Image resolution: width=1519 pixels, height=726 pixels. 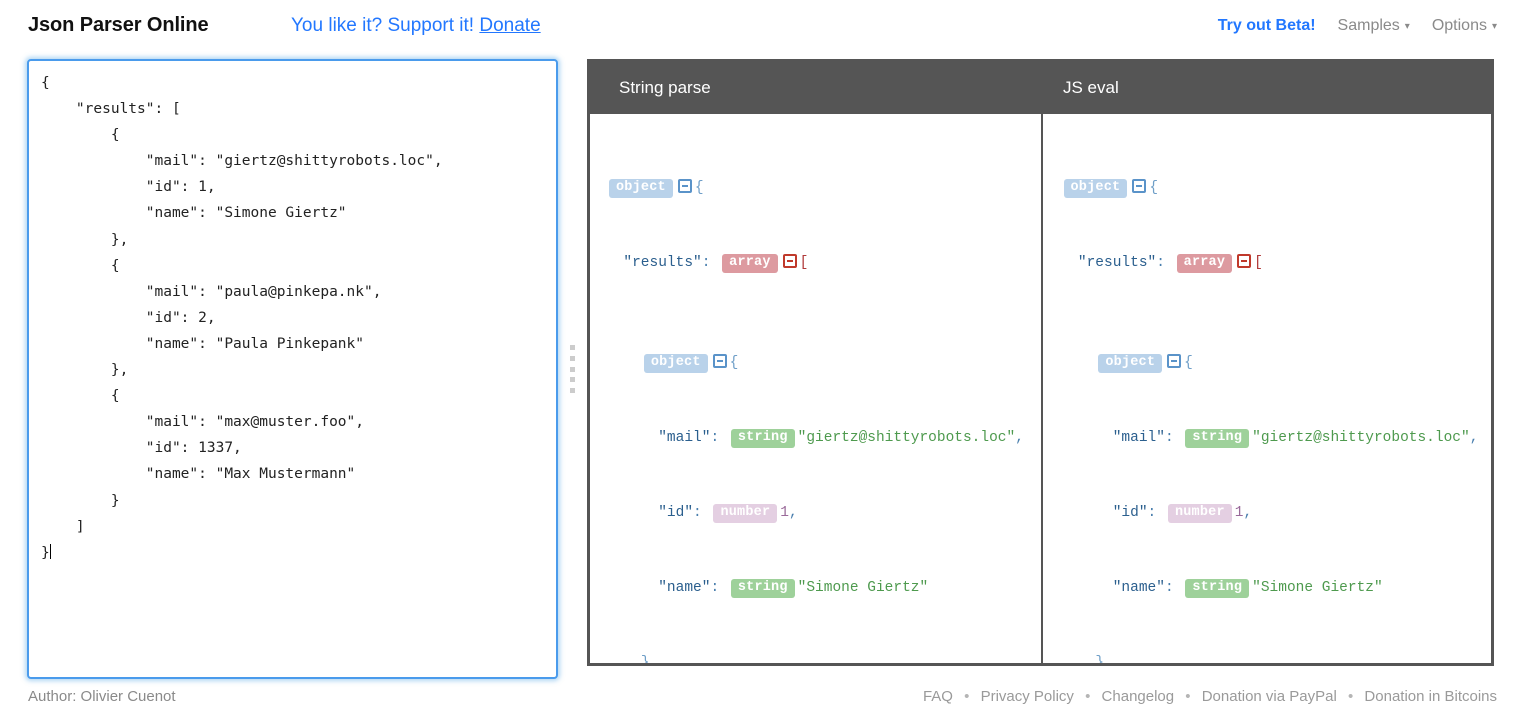 What do you see at coordinates (1459, 25) in the screenshot?
I see `options-menu-label: Options` at bounding box center [1459, 25].